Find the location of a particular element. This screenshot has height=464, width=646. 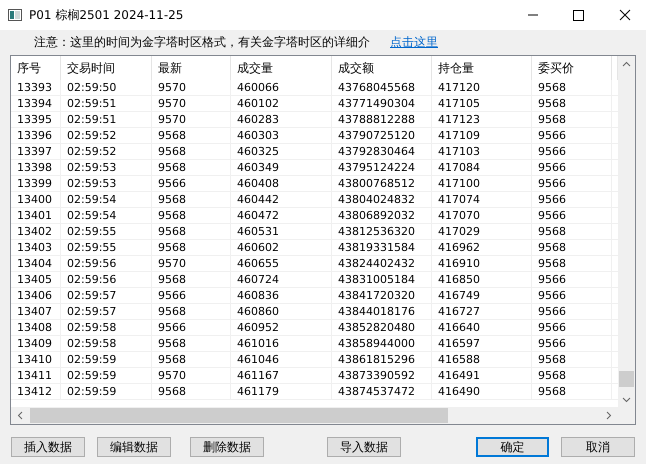

table-cell: 43831005184 is located at coordinates (382, 279).